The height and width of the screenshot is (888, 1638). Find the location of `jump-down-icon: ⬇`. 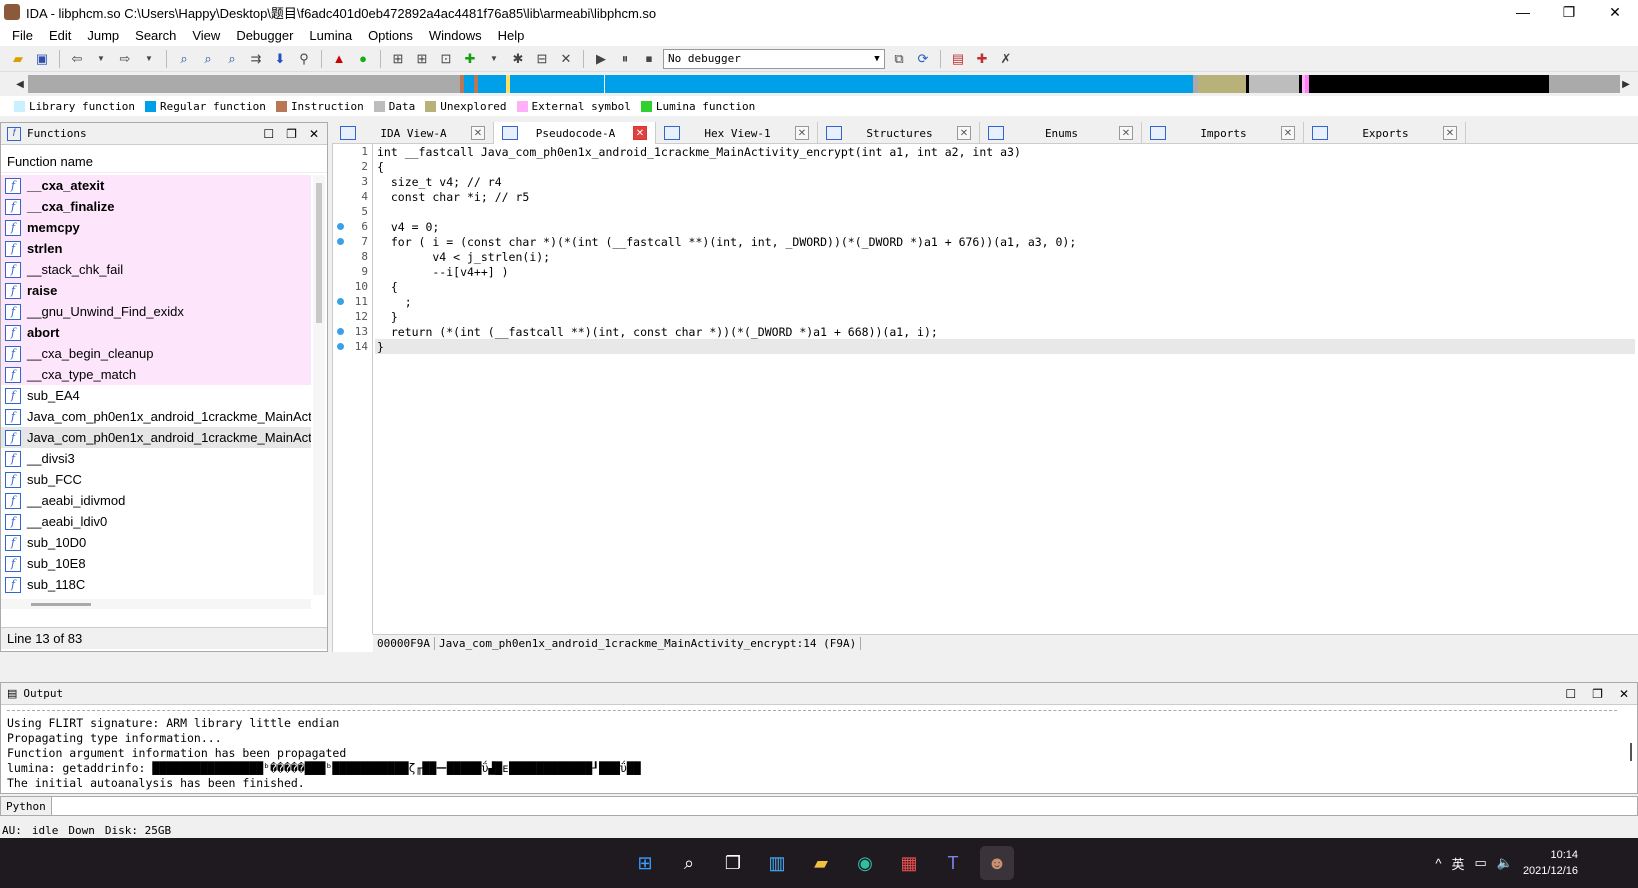

jump-down-icon: ⬇ is located at coordinates (280, 59).